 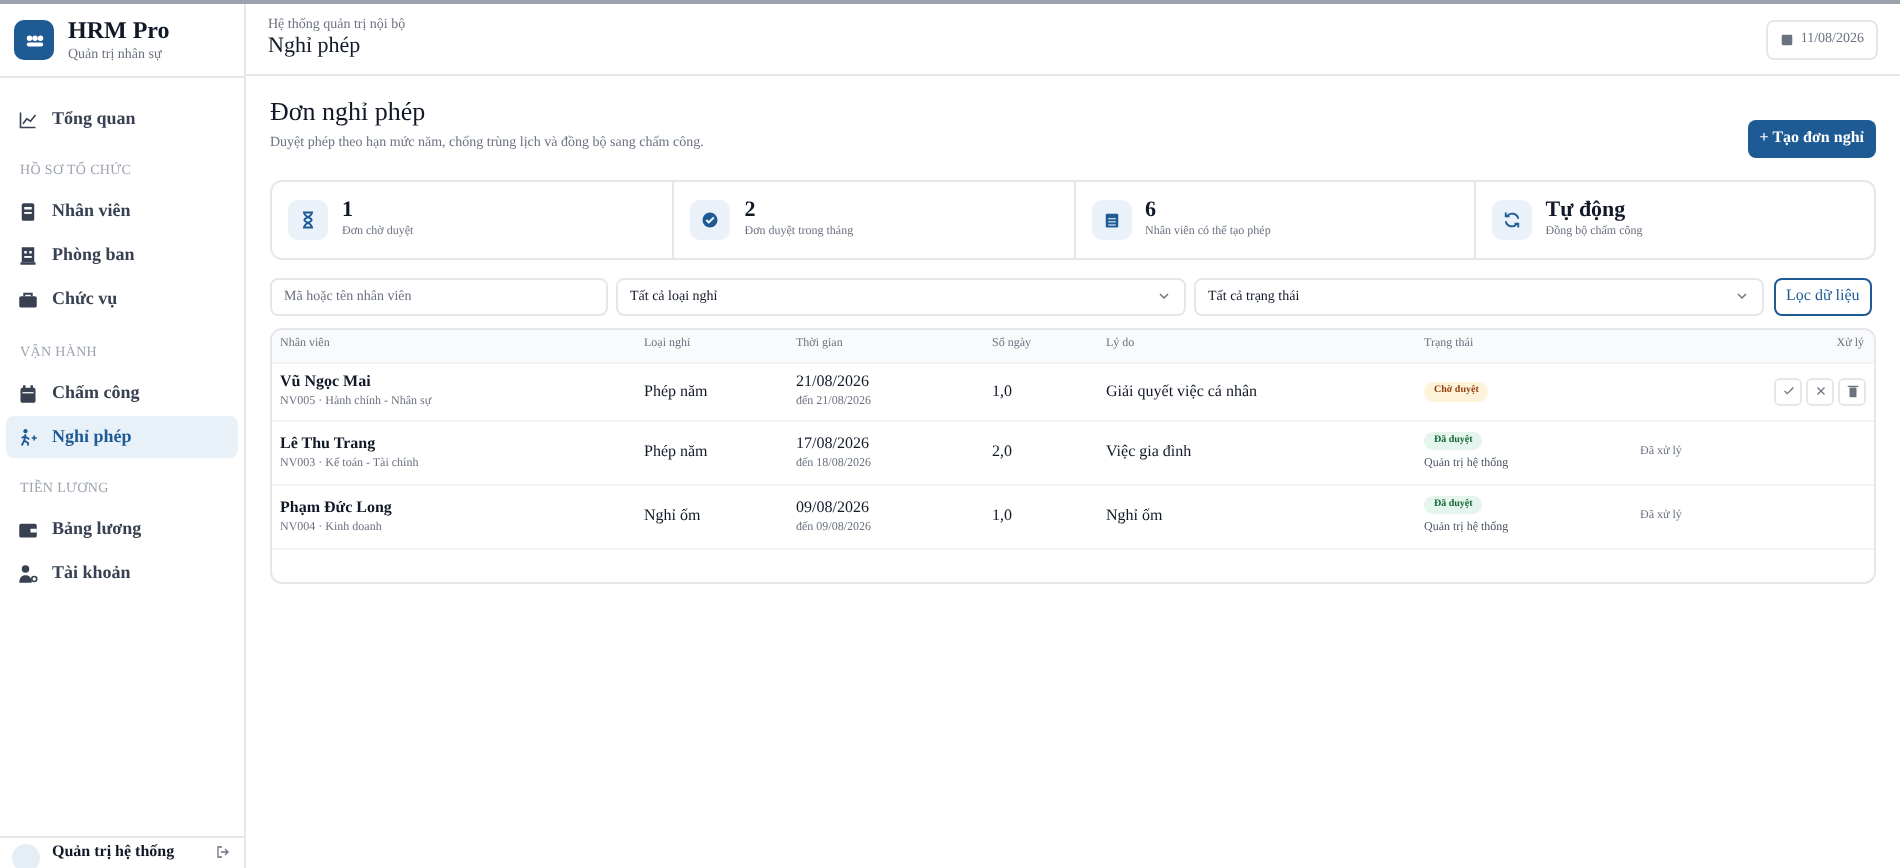 I want to click on sidebar-item: Chức vụ, so click(x=122, y=300).